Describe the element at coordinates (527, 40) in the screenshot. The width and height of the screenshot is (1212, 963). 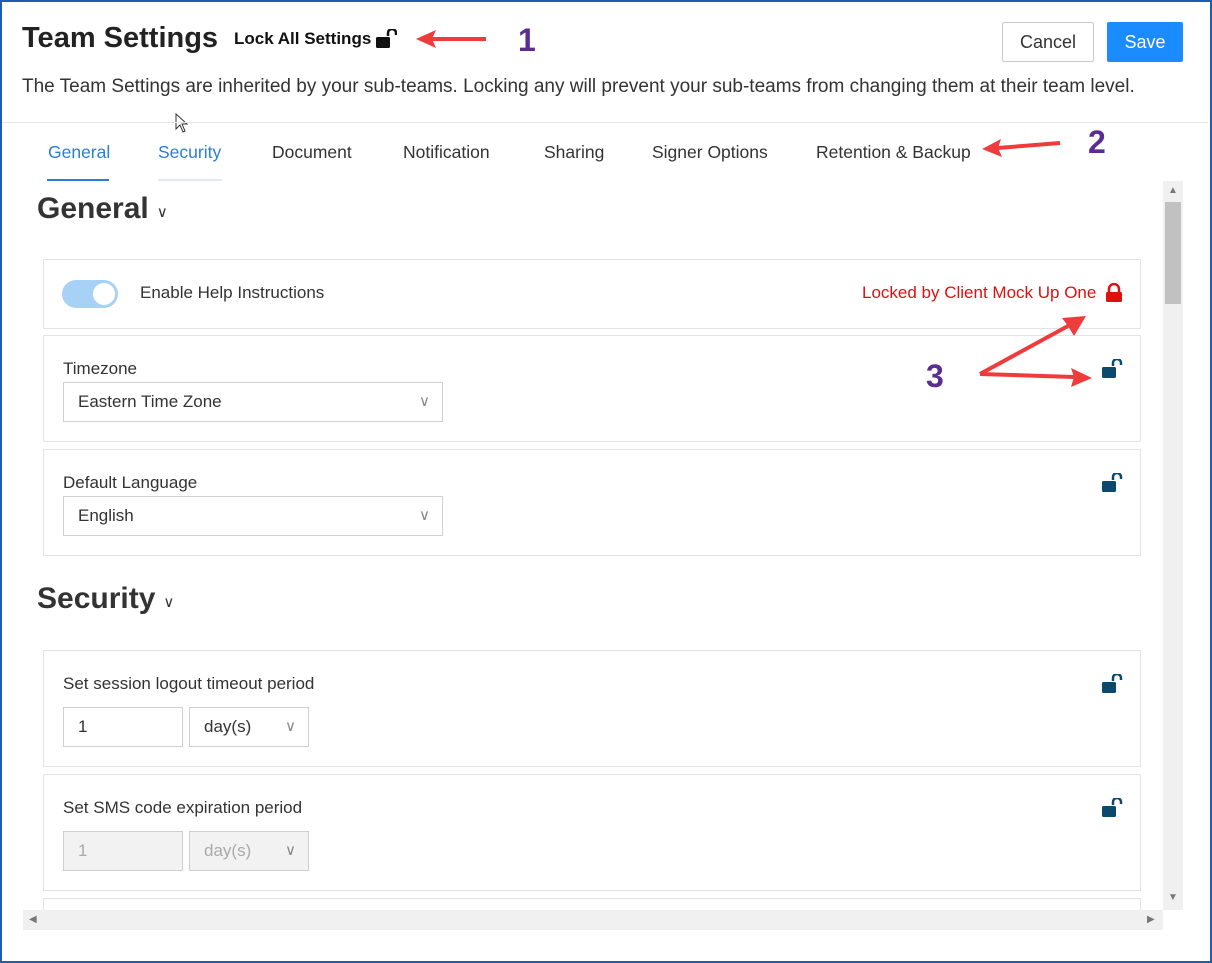
I see `annotation-number-1: 1` at that location.